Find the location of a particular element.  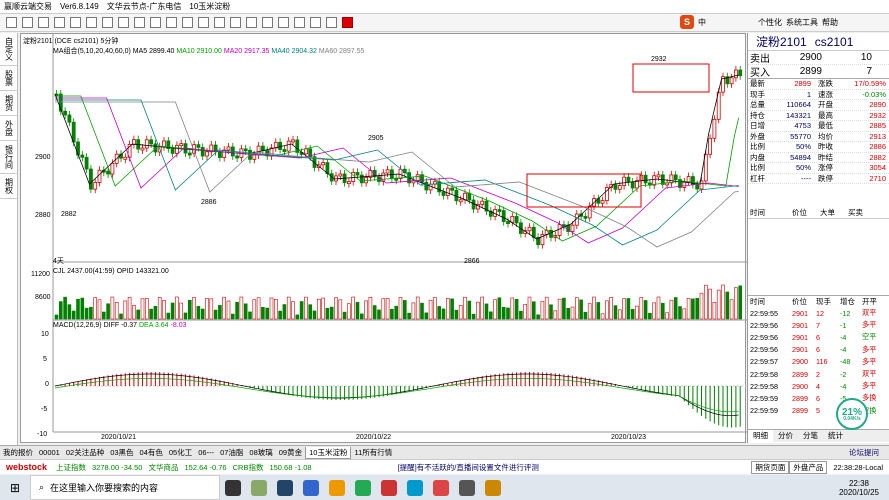

app1-icon is located at coordinates (259, 487).